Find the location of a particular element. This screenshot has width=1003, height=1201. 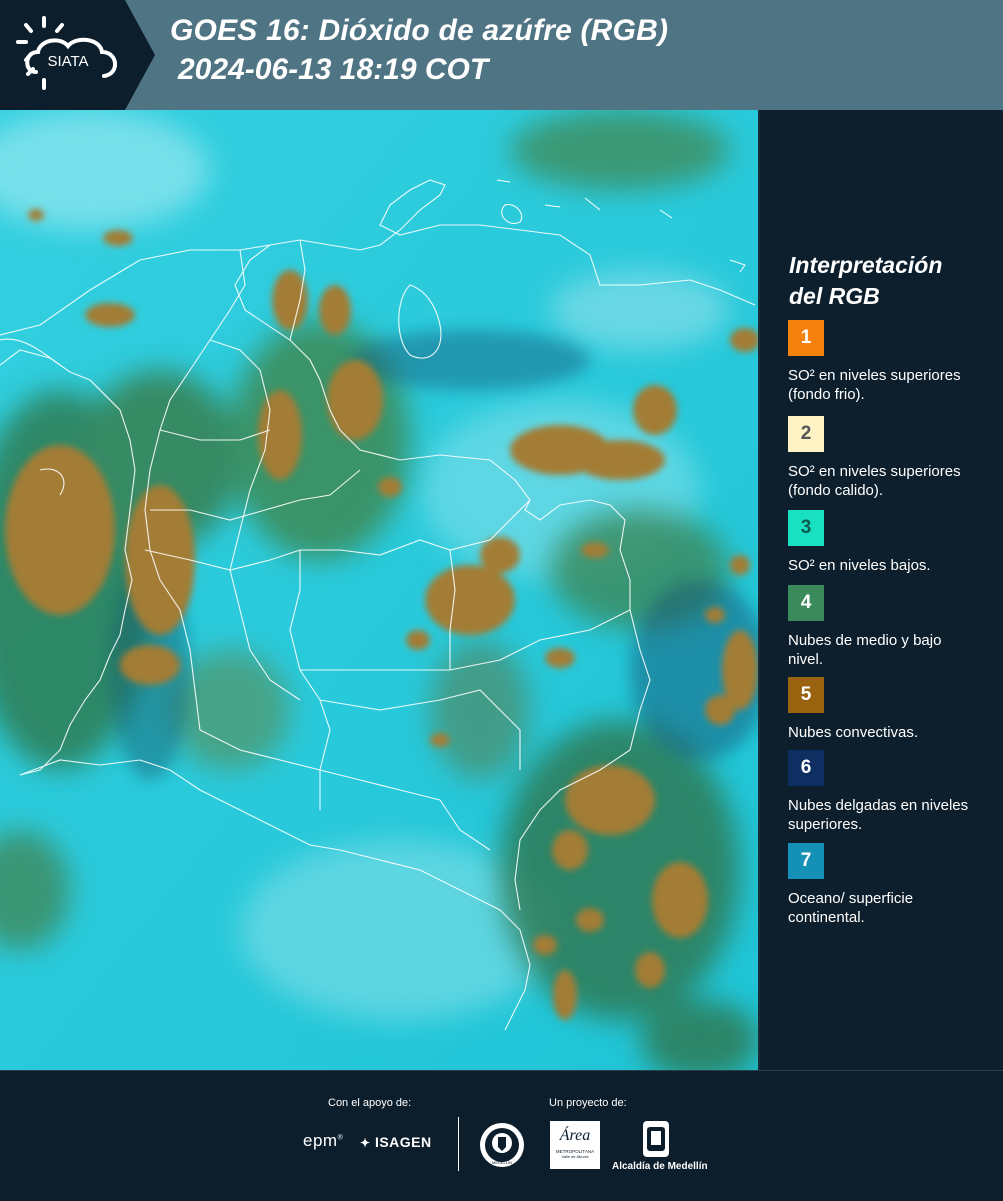

legend-swatch-4: 4 is located at coordinates (806, 603).